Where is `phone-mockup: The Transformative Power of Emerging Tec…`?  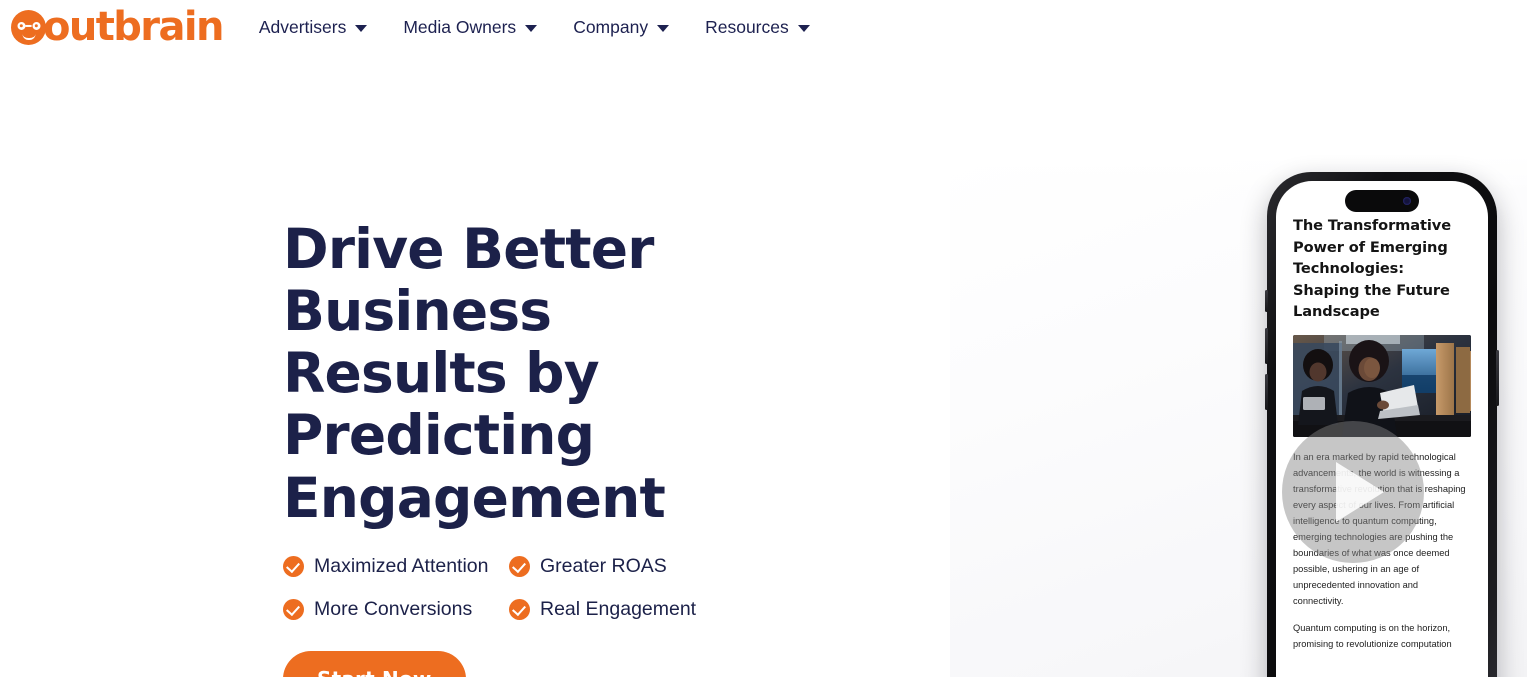
phone-mockup: The Transformative Power of Emerging Tec… is located at coordinates (1382, 424).